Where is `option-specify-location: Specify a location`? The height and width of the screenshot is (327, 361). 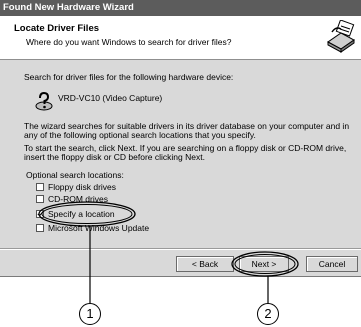 option-specify-location: Specify a location is located at coordinates (75, 213).